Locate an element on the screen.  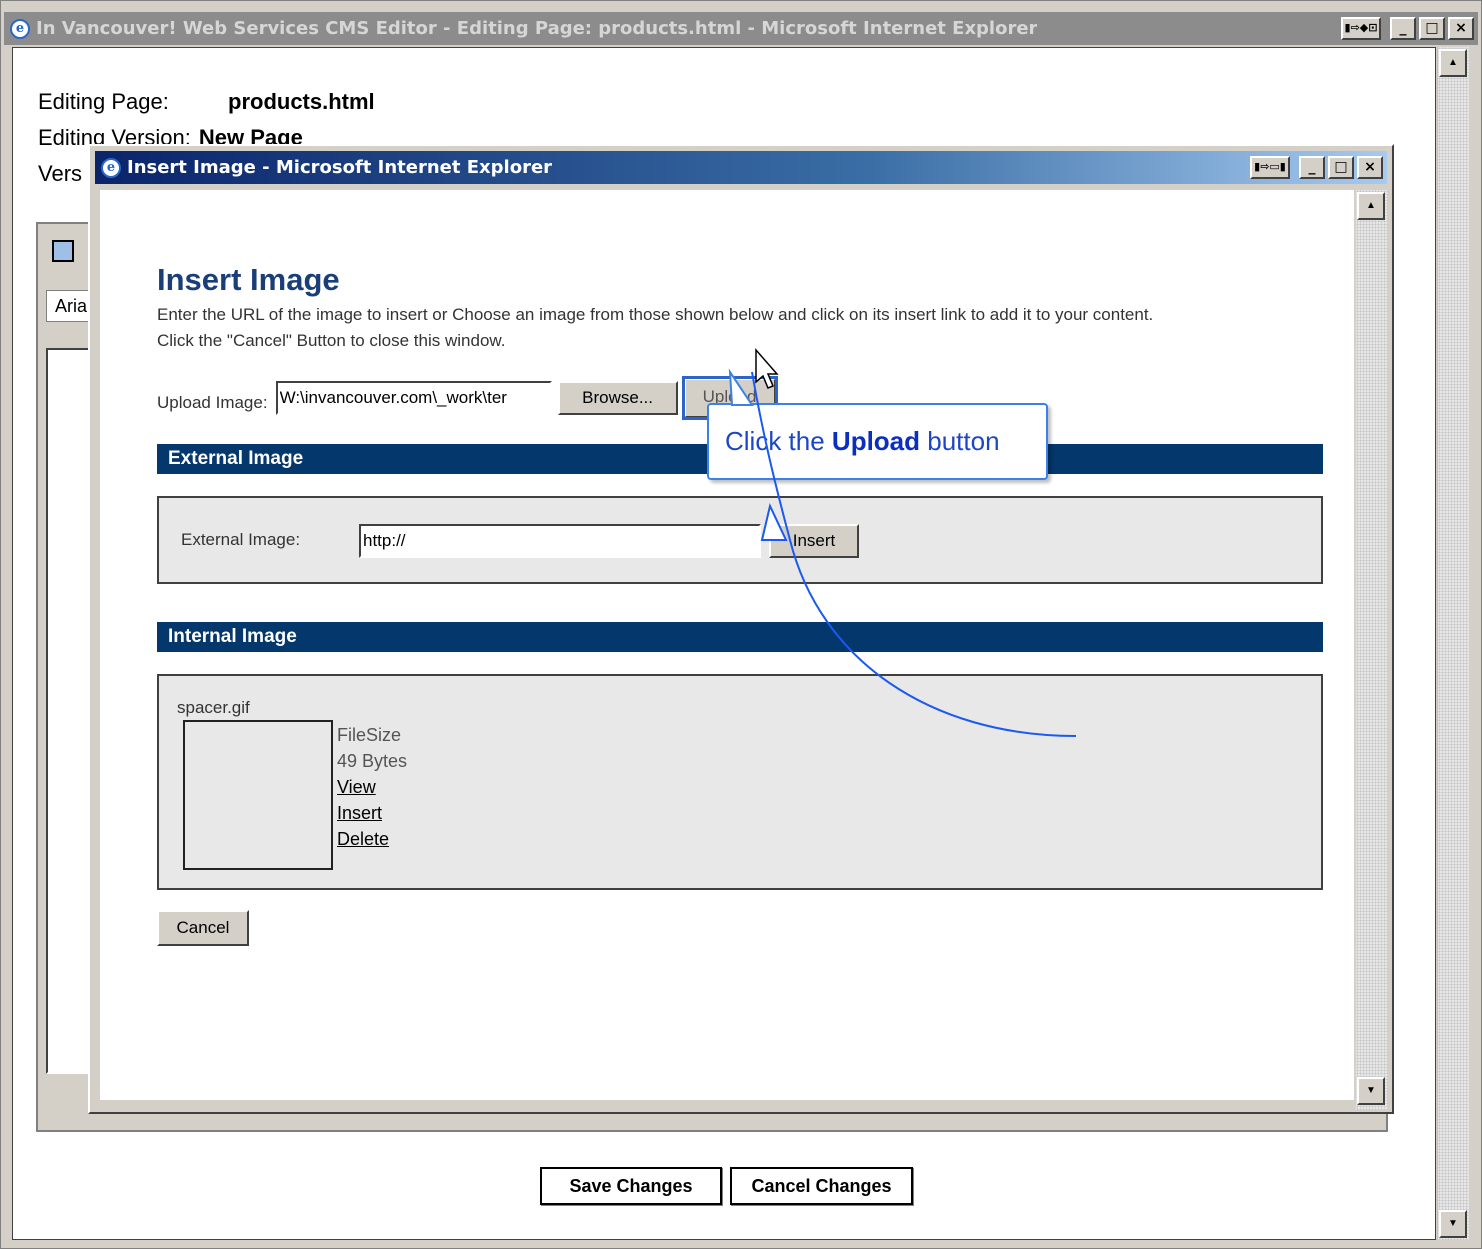
upload-row: Upload Image: Browse... Upload is located at coordinates (467, 398).